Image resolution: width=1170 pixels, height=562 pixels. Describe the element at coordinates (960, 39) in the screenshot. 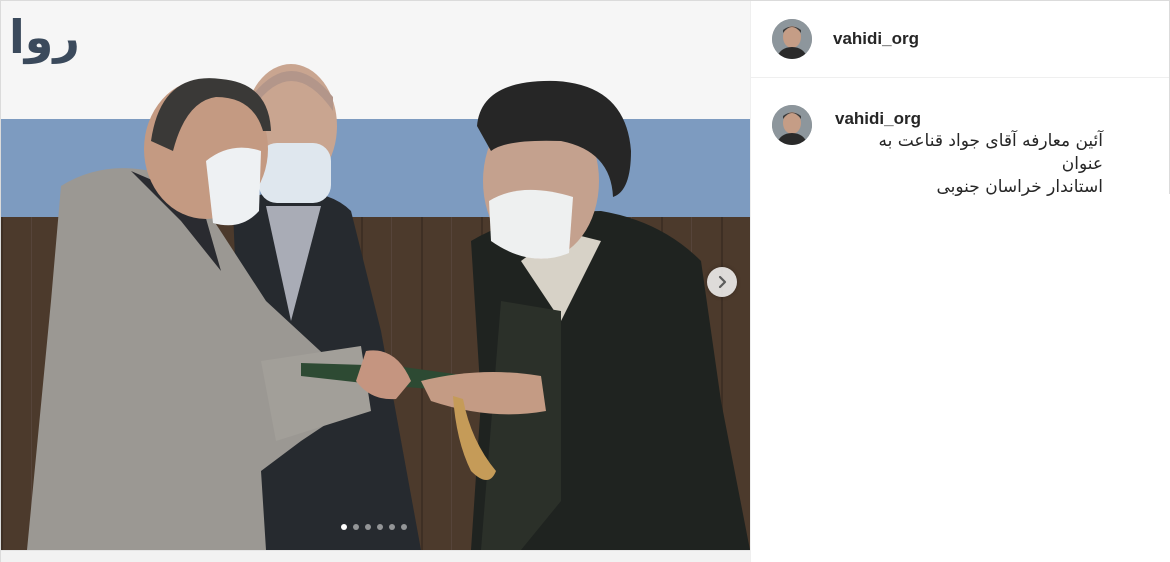

I see `post-header: vahidi_org` at that location.